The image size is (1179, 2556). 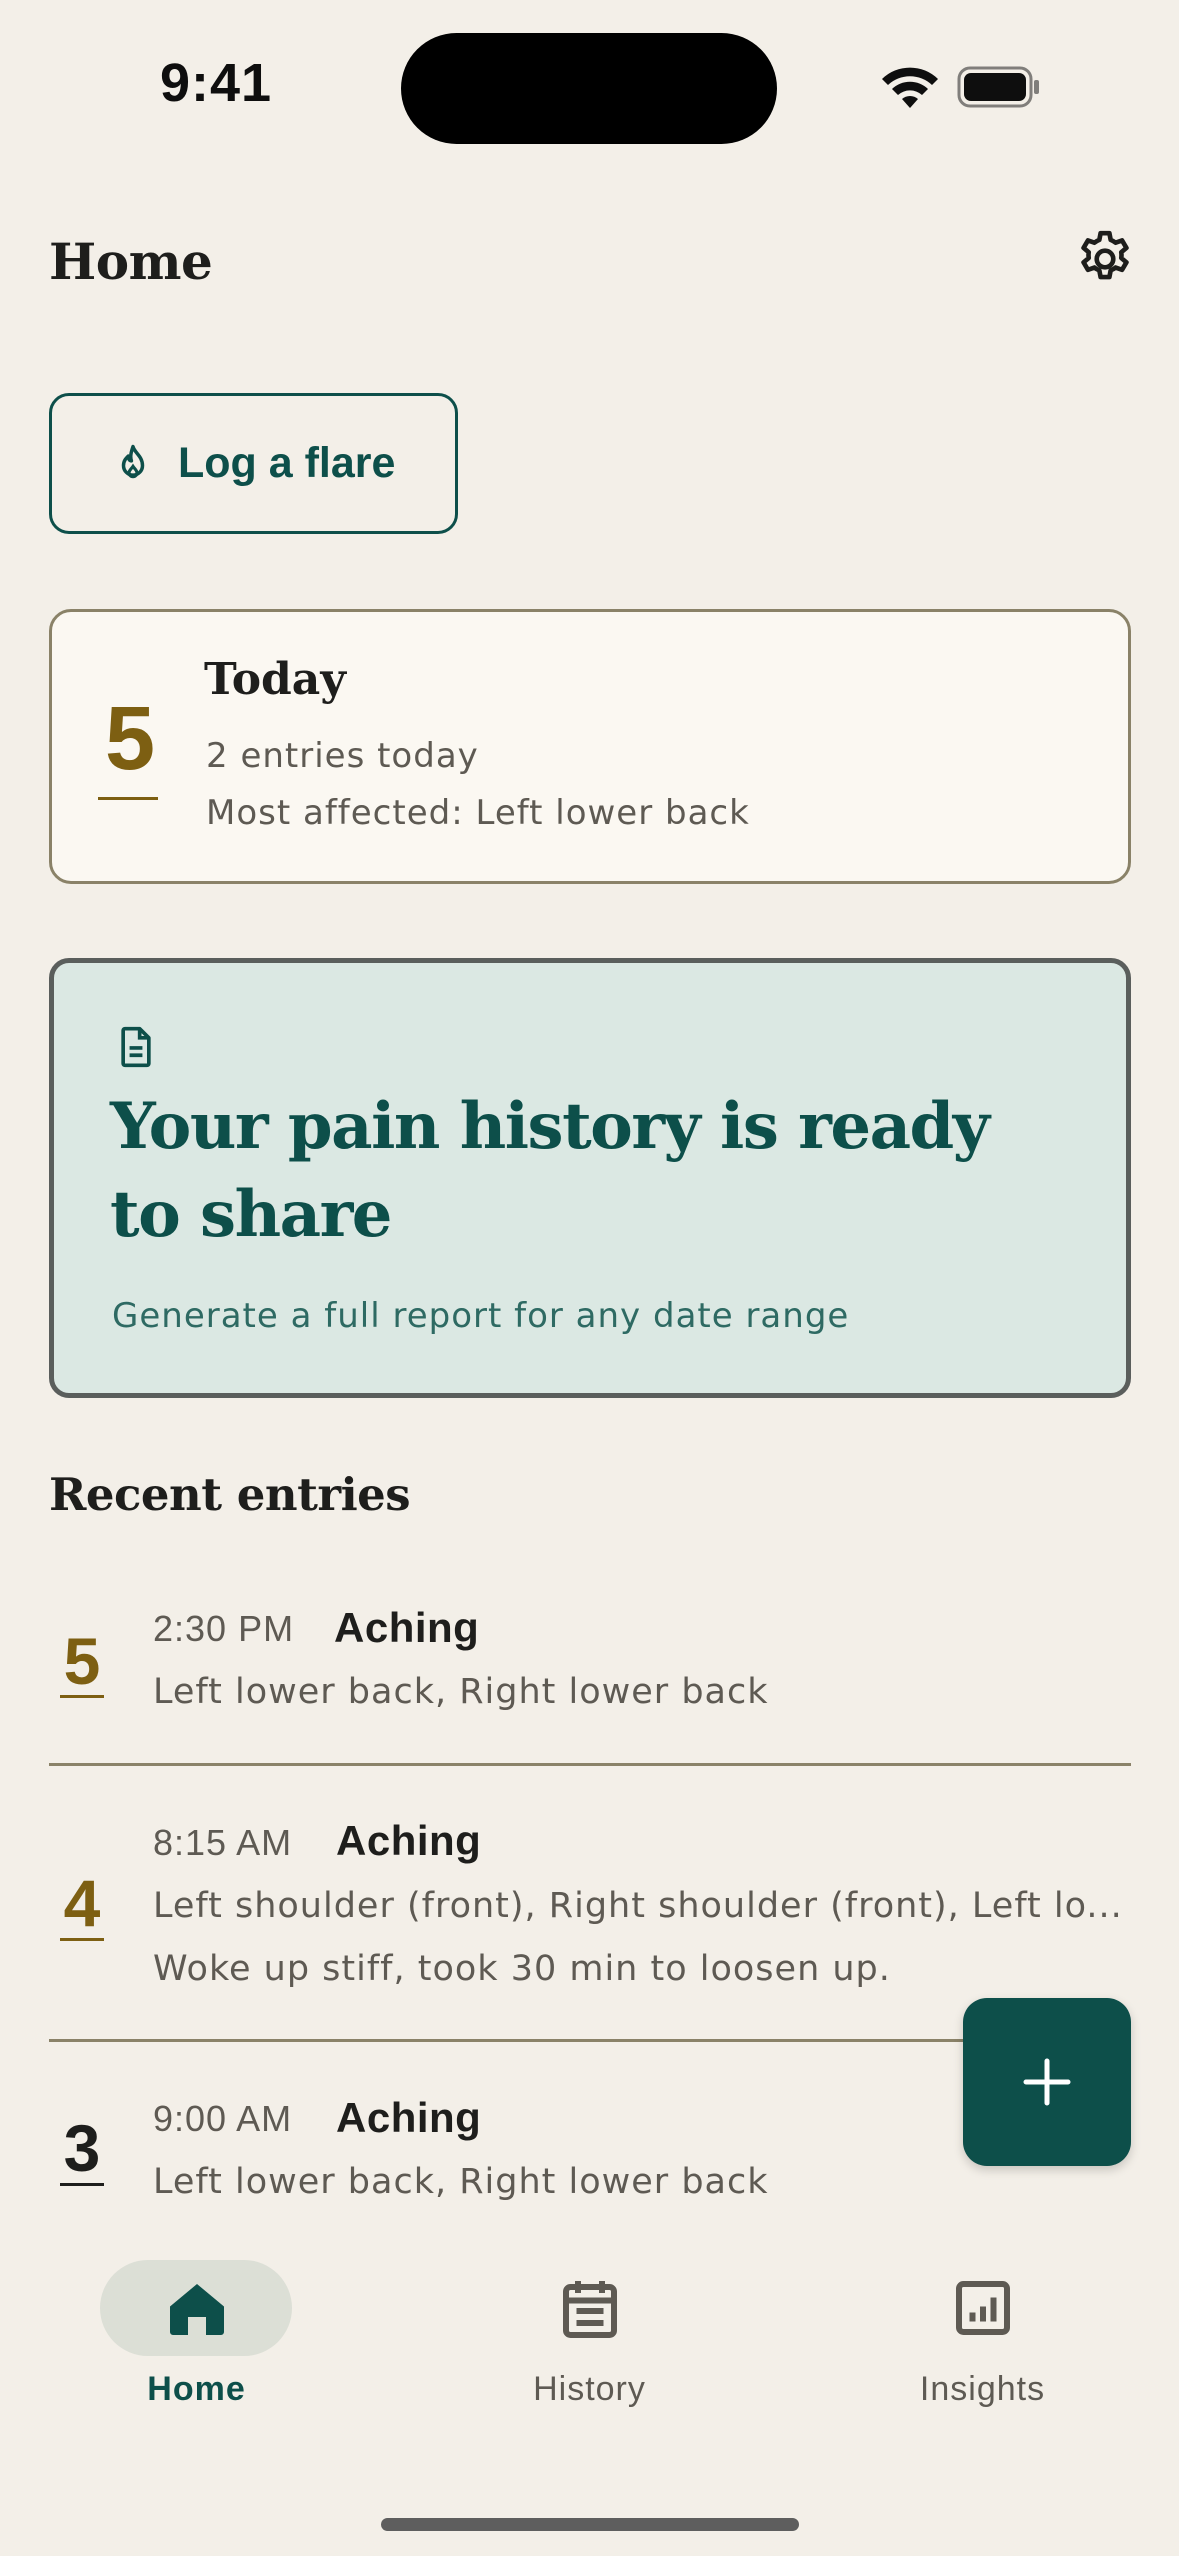 I want to click on nav-label-history: History, so click(x=589, y=2389).